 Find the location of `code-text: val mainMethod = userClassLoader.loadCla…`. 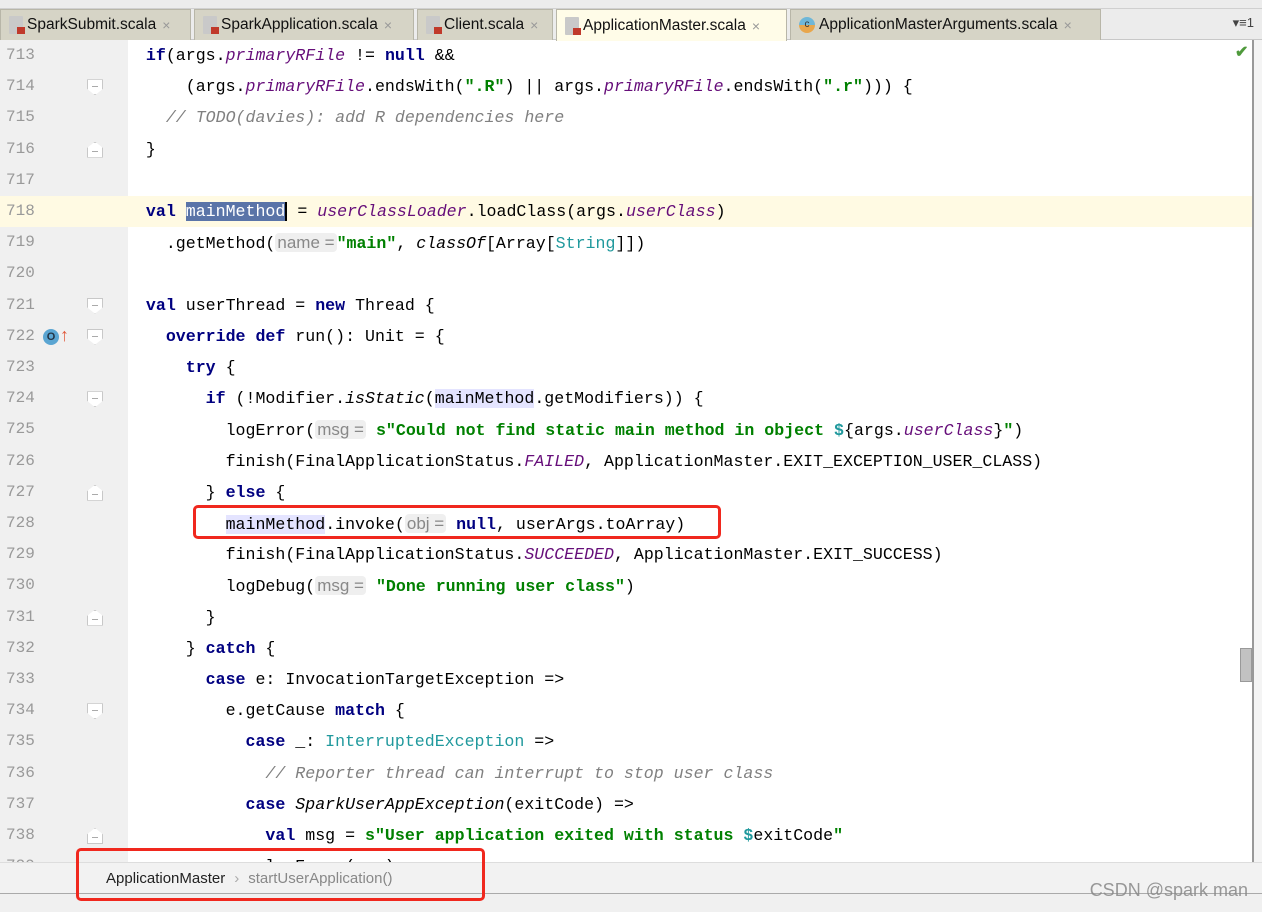

code-text: val mainMethod = userClassLoader.loadCla… is located at coordinates (426, 211).